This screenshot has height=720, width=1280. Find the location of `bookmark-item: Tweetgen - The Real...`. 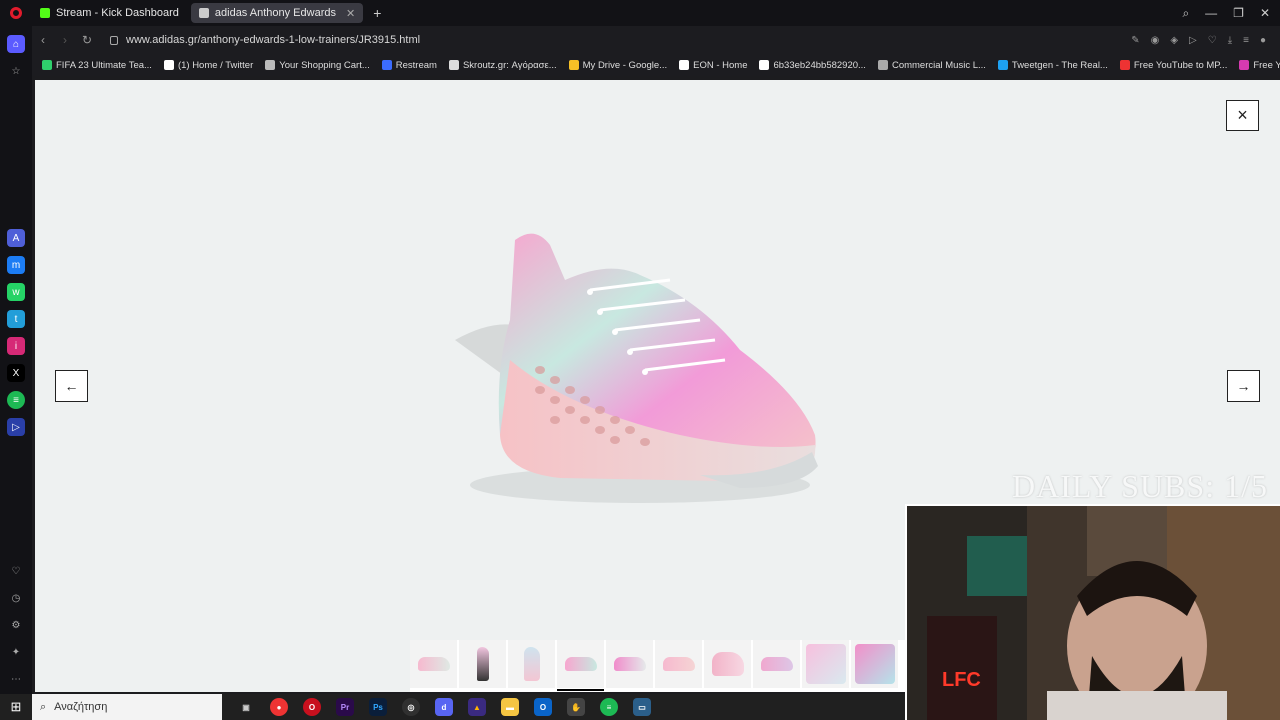

bookmark-item: Tweetgen - The Real... is located at coordinates (1052, 65).